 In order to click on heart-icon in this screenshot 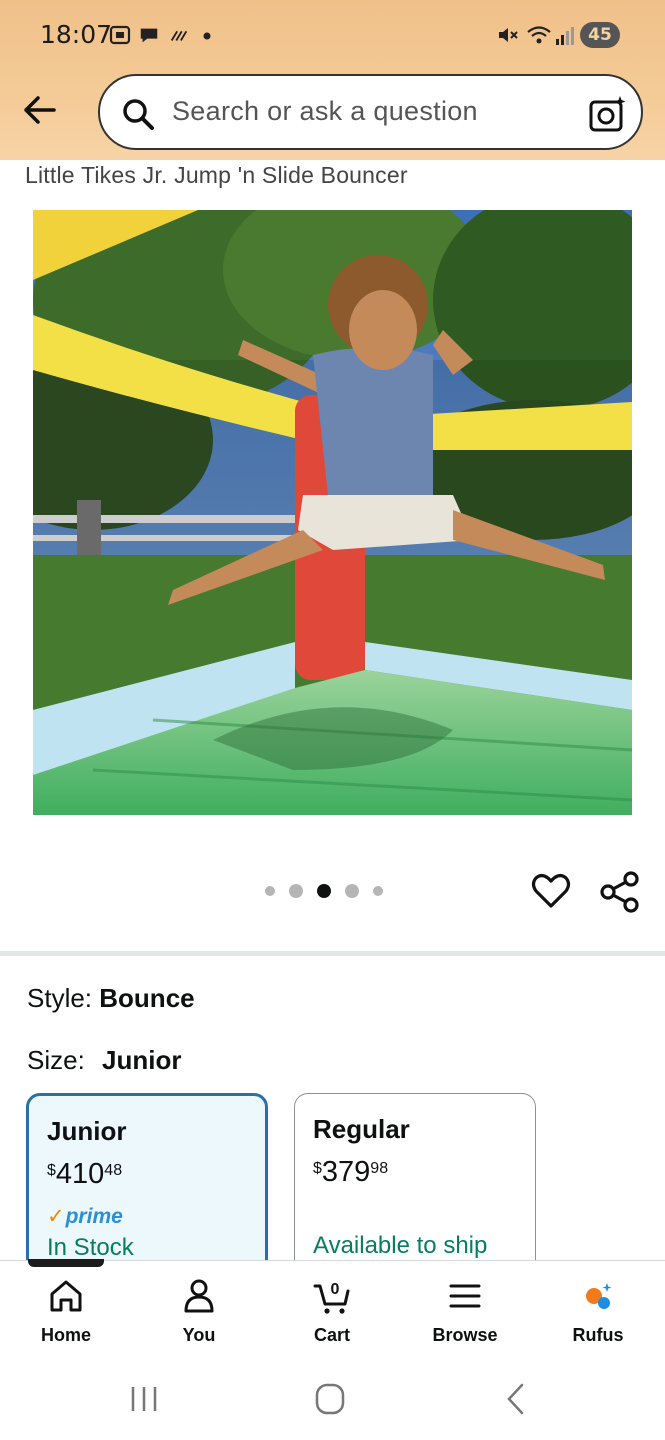, I will do `click(551, 891)`.